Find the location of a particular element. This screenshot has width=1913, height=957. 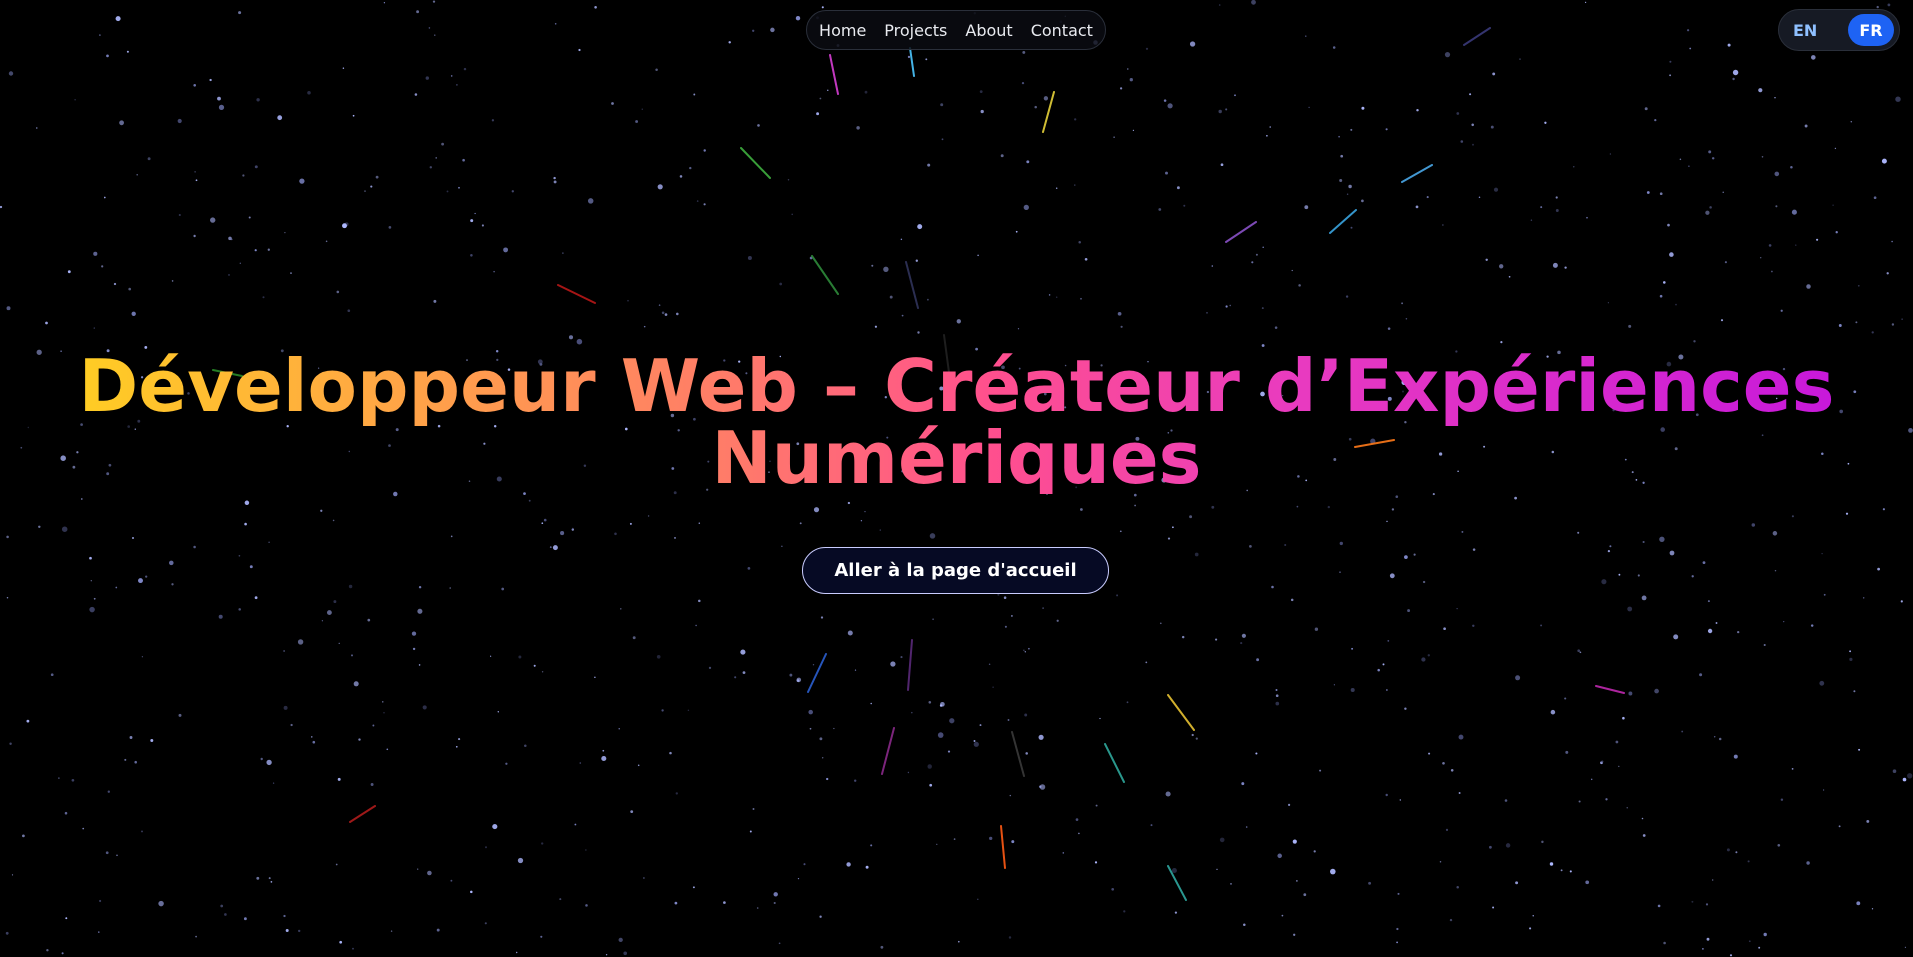

nav-item-about: About is located at coordinates (988, 30).